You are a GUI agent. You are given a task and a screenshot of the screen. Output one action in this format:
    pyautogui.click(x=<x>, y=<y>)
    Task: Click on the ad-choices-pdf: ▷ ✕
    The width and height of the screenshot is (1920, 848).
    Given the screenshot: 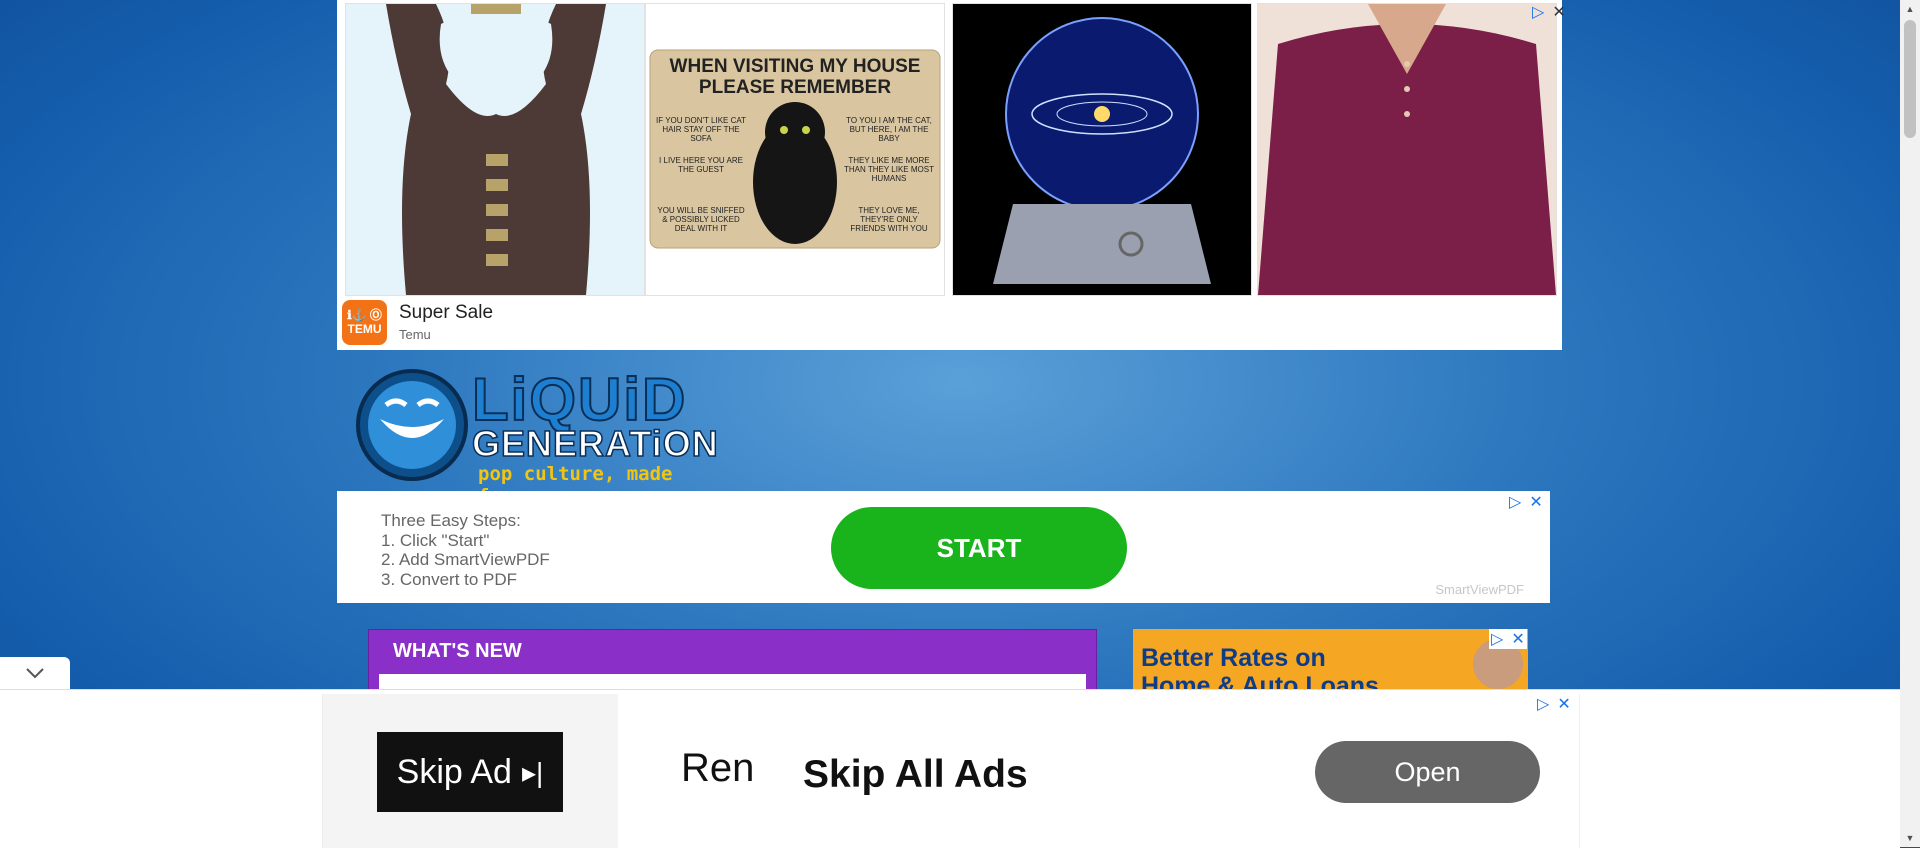 What is the action you would take?
    pyautogui.click(x=1526, y=502)
    